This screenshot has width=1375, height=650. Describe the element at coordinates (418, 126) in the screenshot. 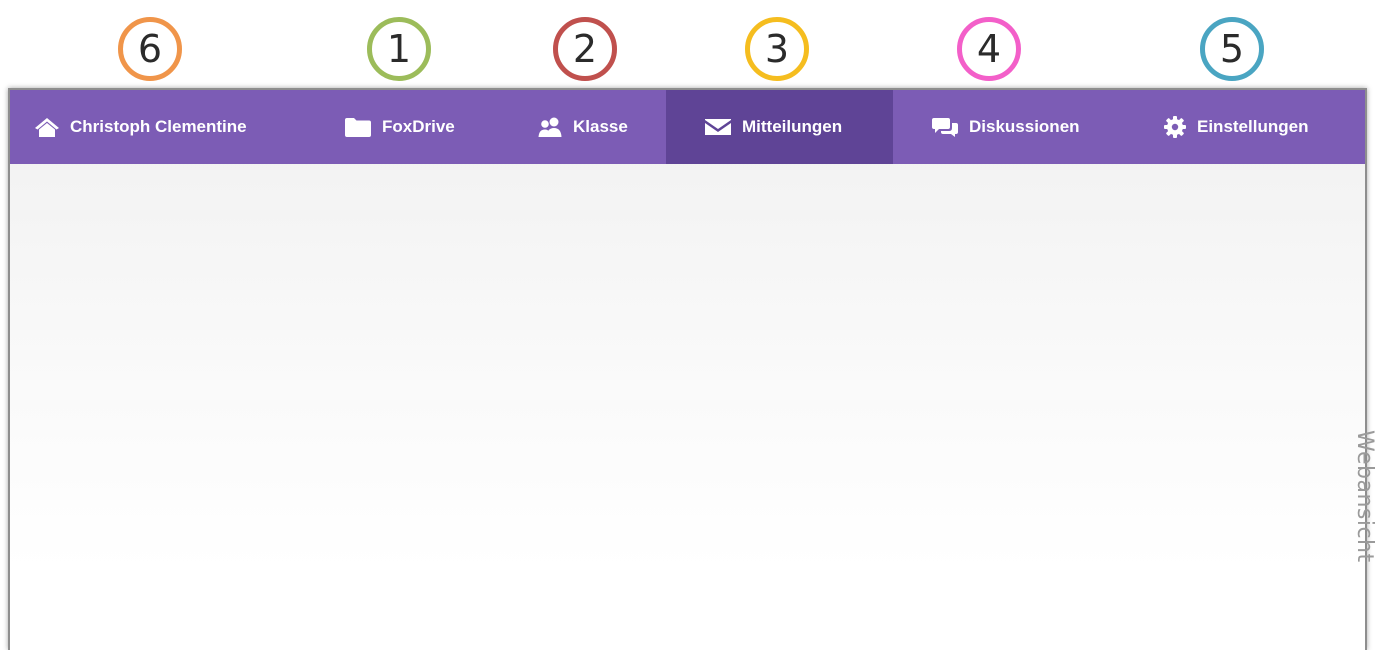

I see `nav-item-label: FoxDrive` at that location.